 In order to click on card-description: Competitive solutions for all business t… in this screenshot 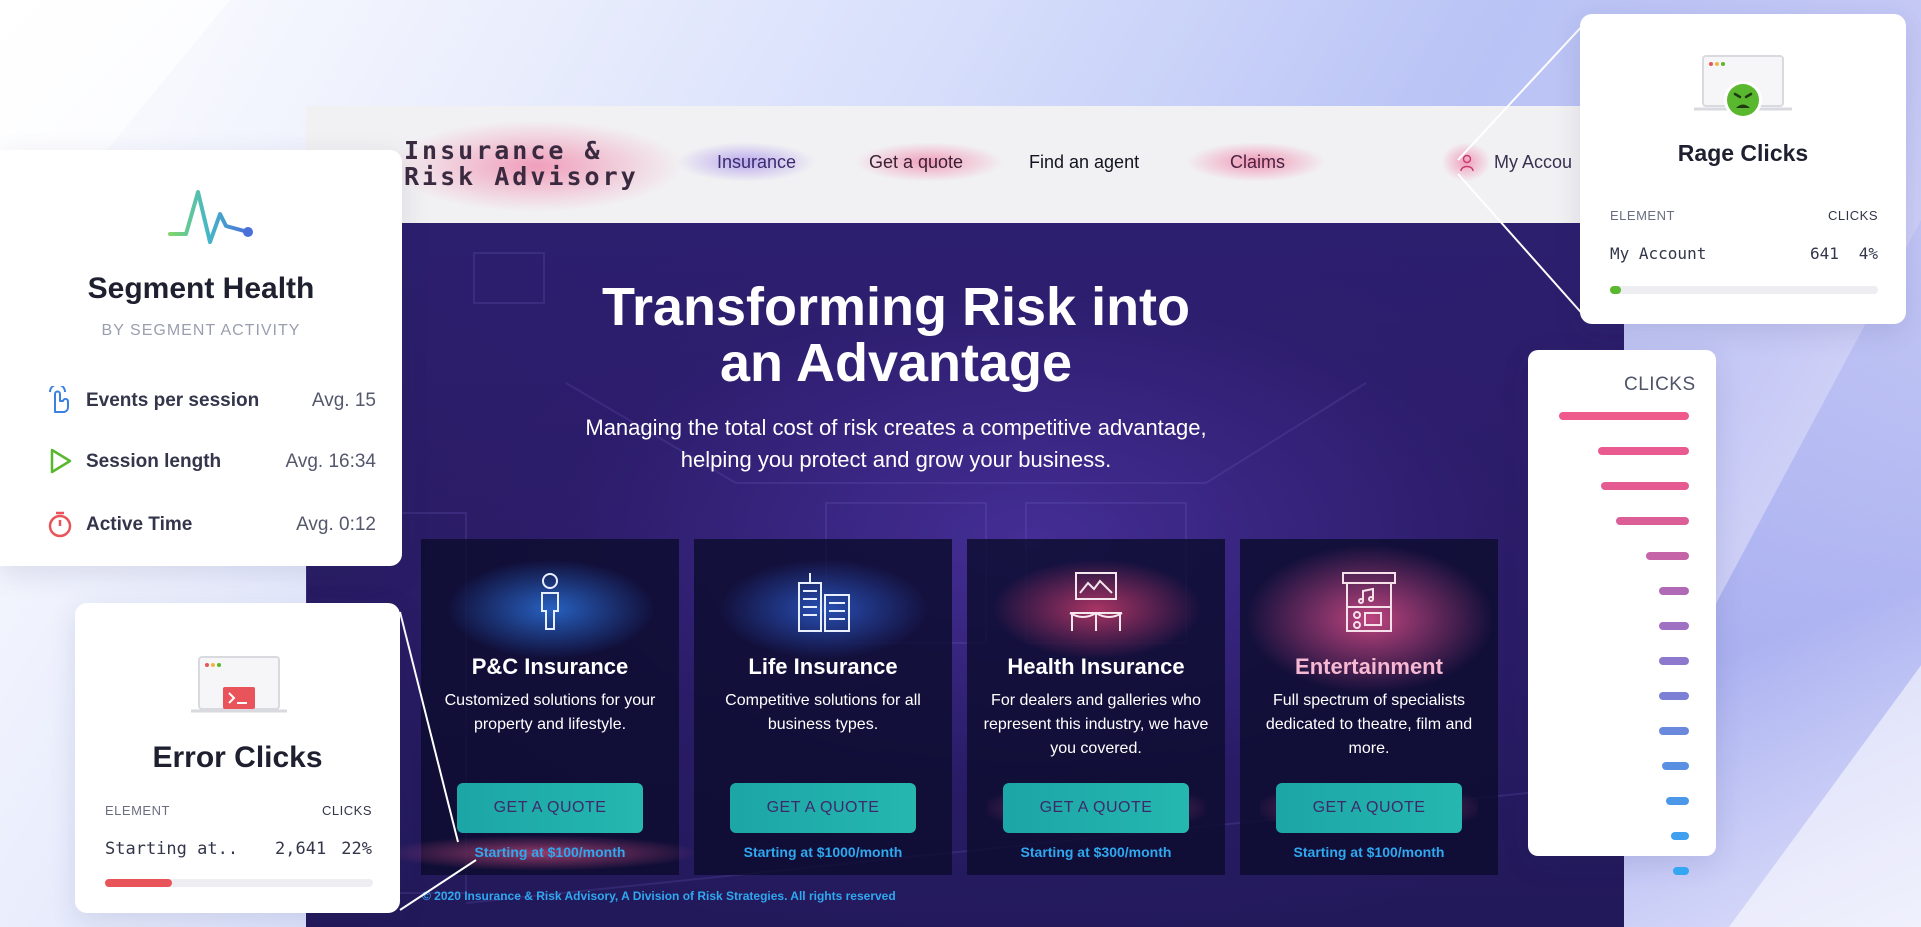, I will do `click(823, 712)`.